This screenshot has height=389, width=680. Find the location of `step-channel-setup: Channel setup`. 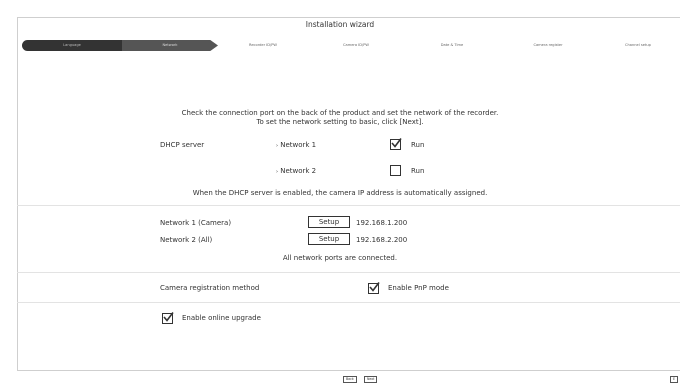

step-channel-setup: Channel setup is located at coordinates (638, 45).